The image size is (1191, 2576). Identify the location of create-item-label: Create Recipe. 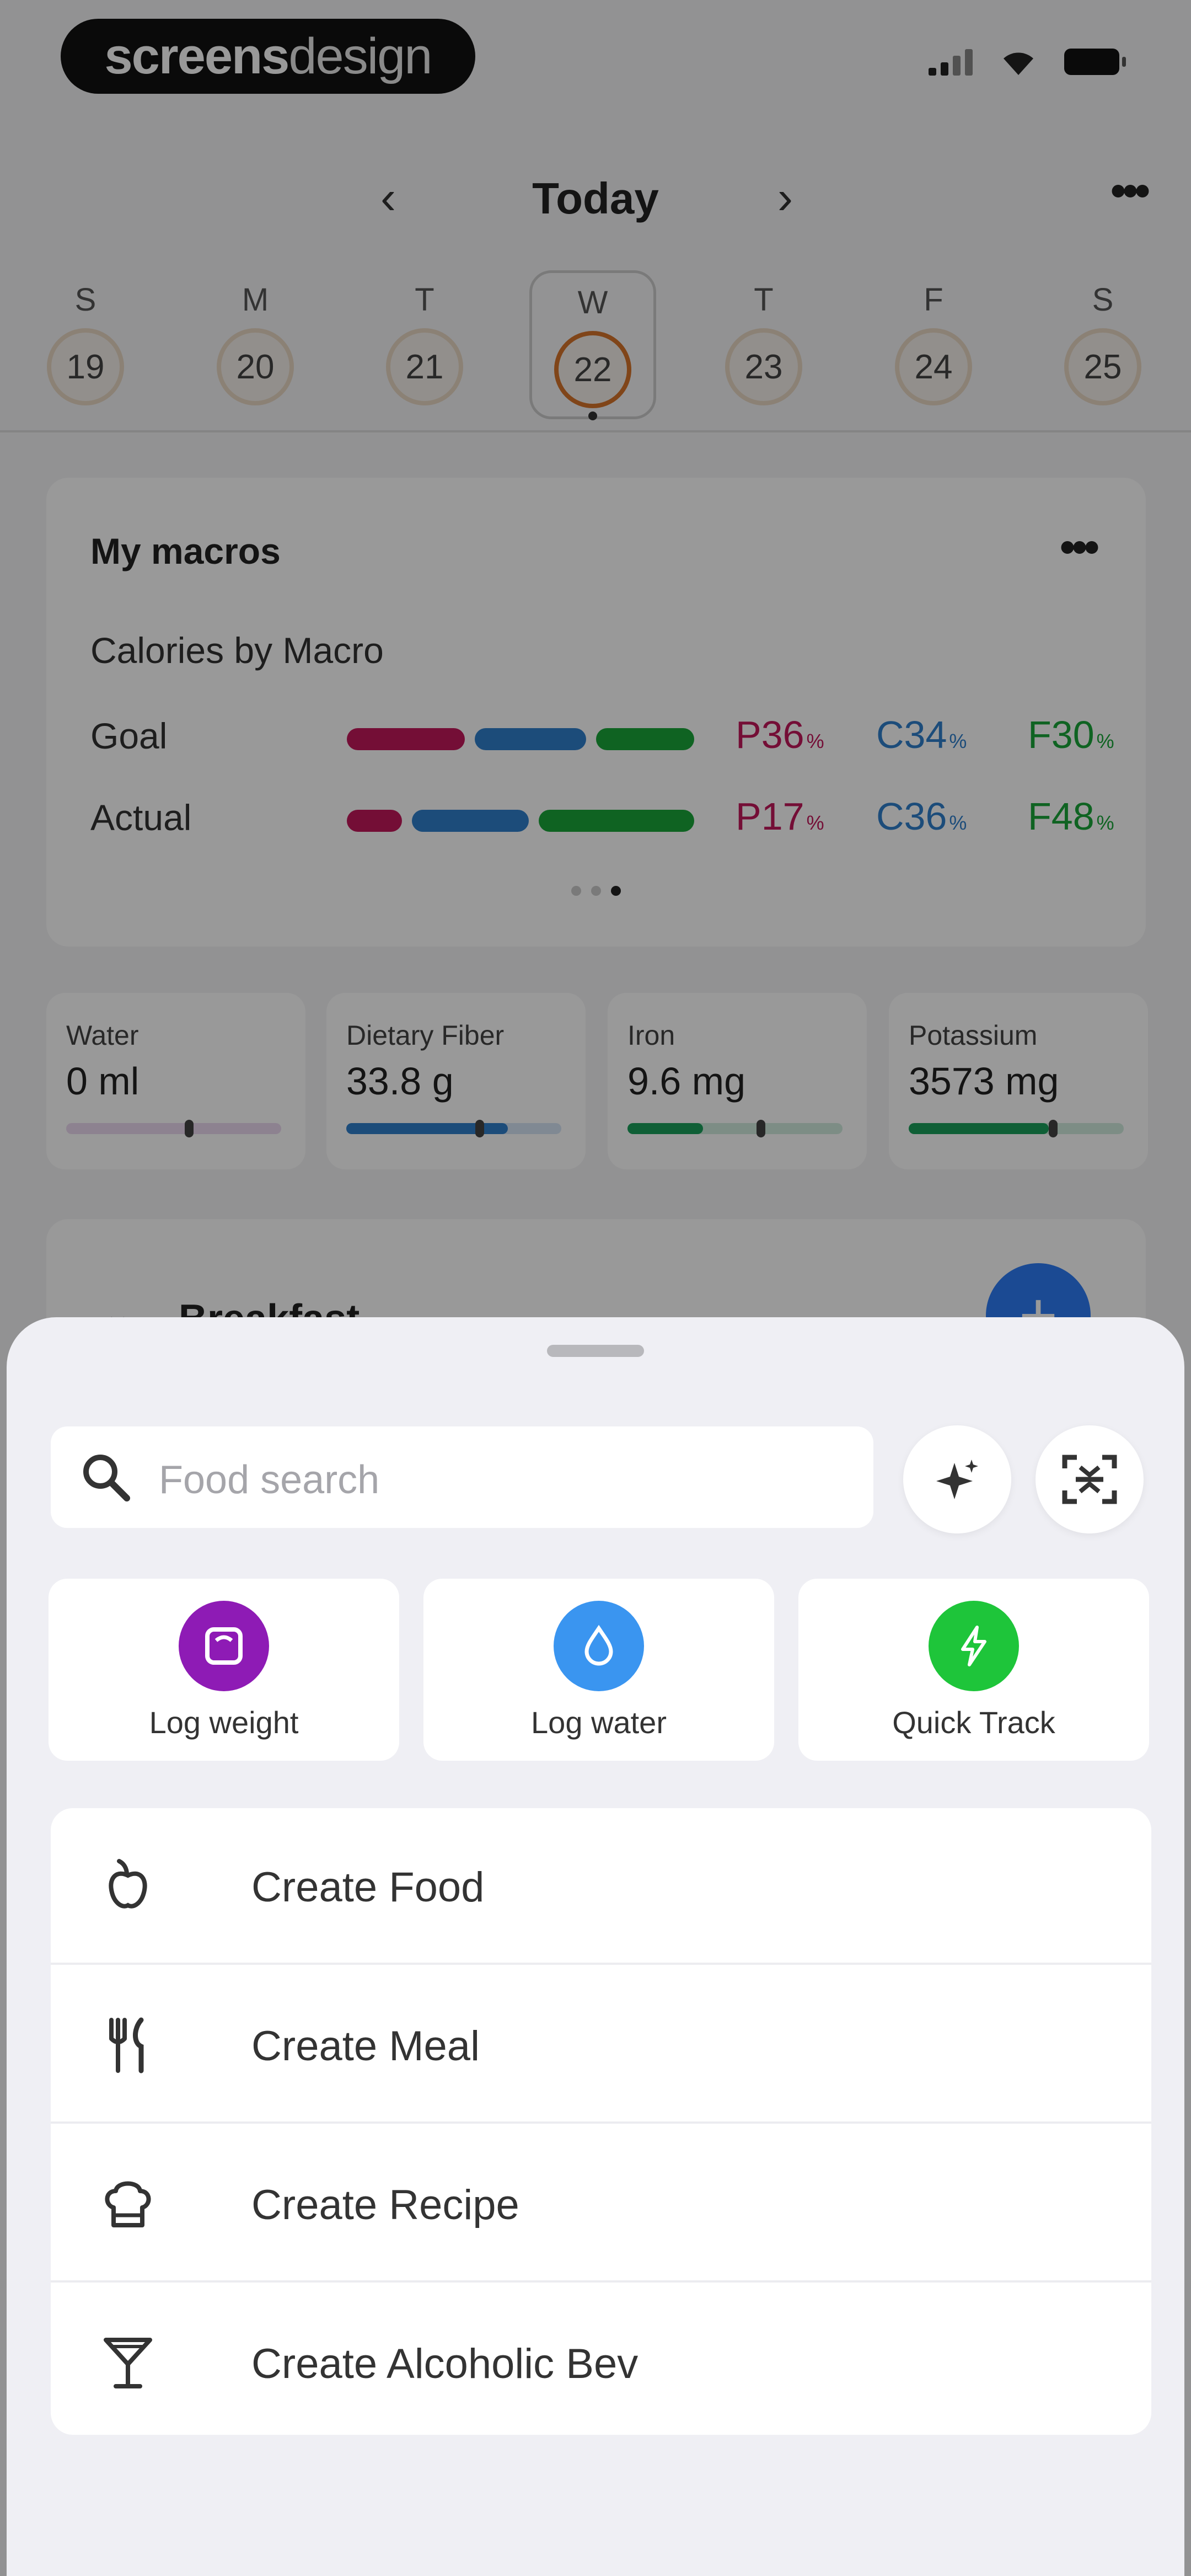
(385, 2205).